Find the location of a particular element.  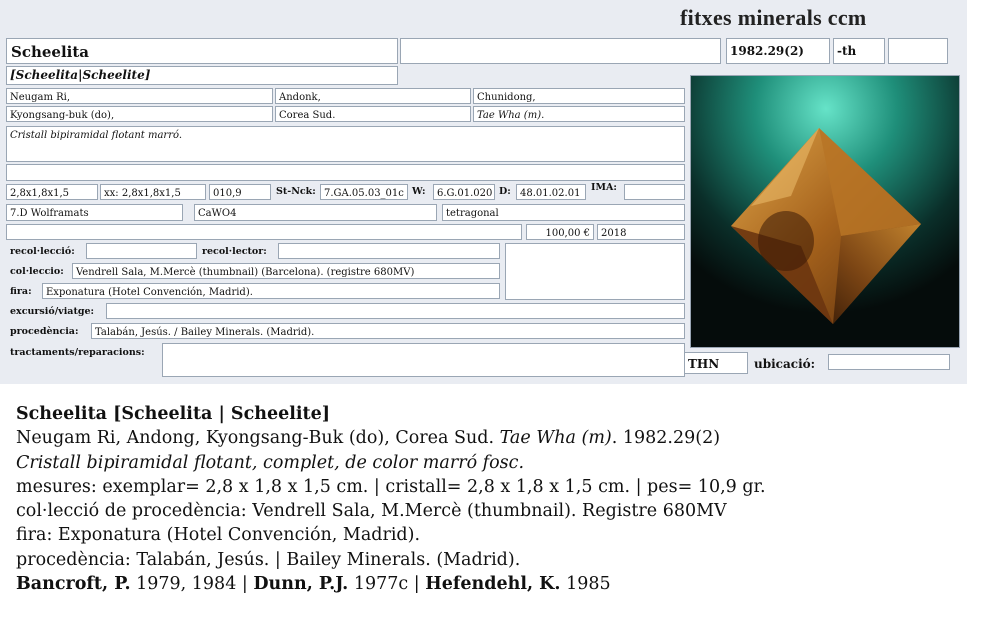

collection-label: col·leccio: is located at coordinates (37, 271).